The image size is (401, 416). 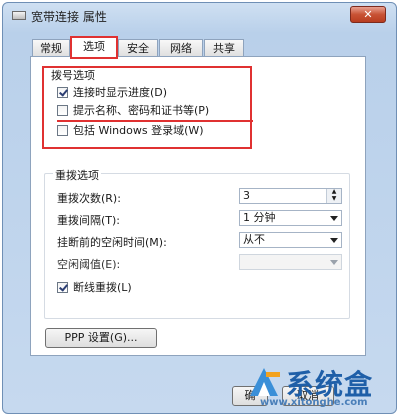 I want to click on redial-if-dropped-label: 断线重拨(L), so click(x=102, y=287).